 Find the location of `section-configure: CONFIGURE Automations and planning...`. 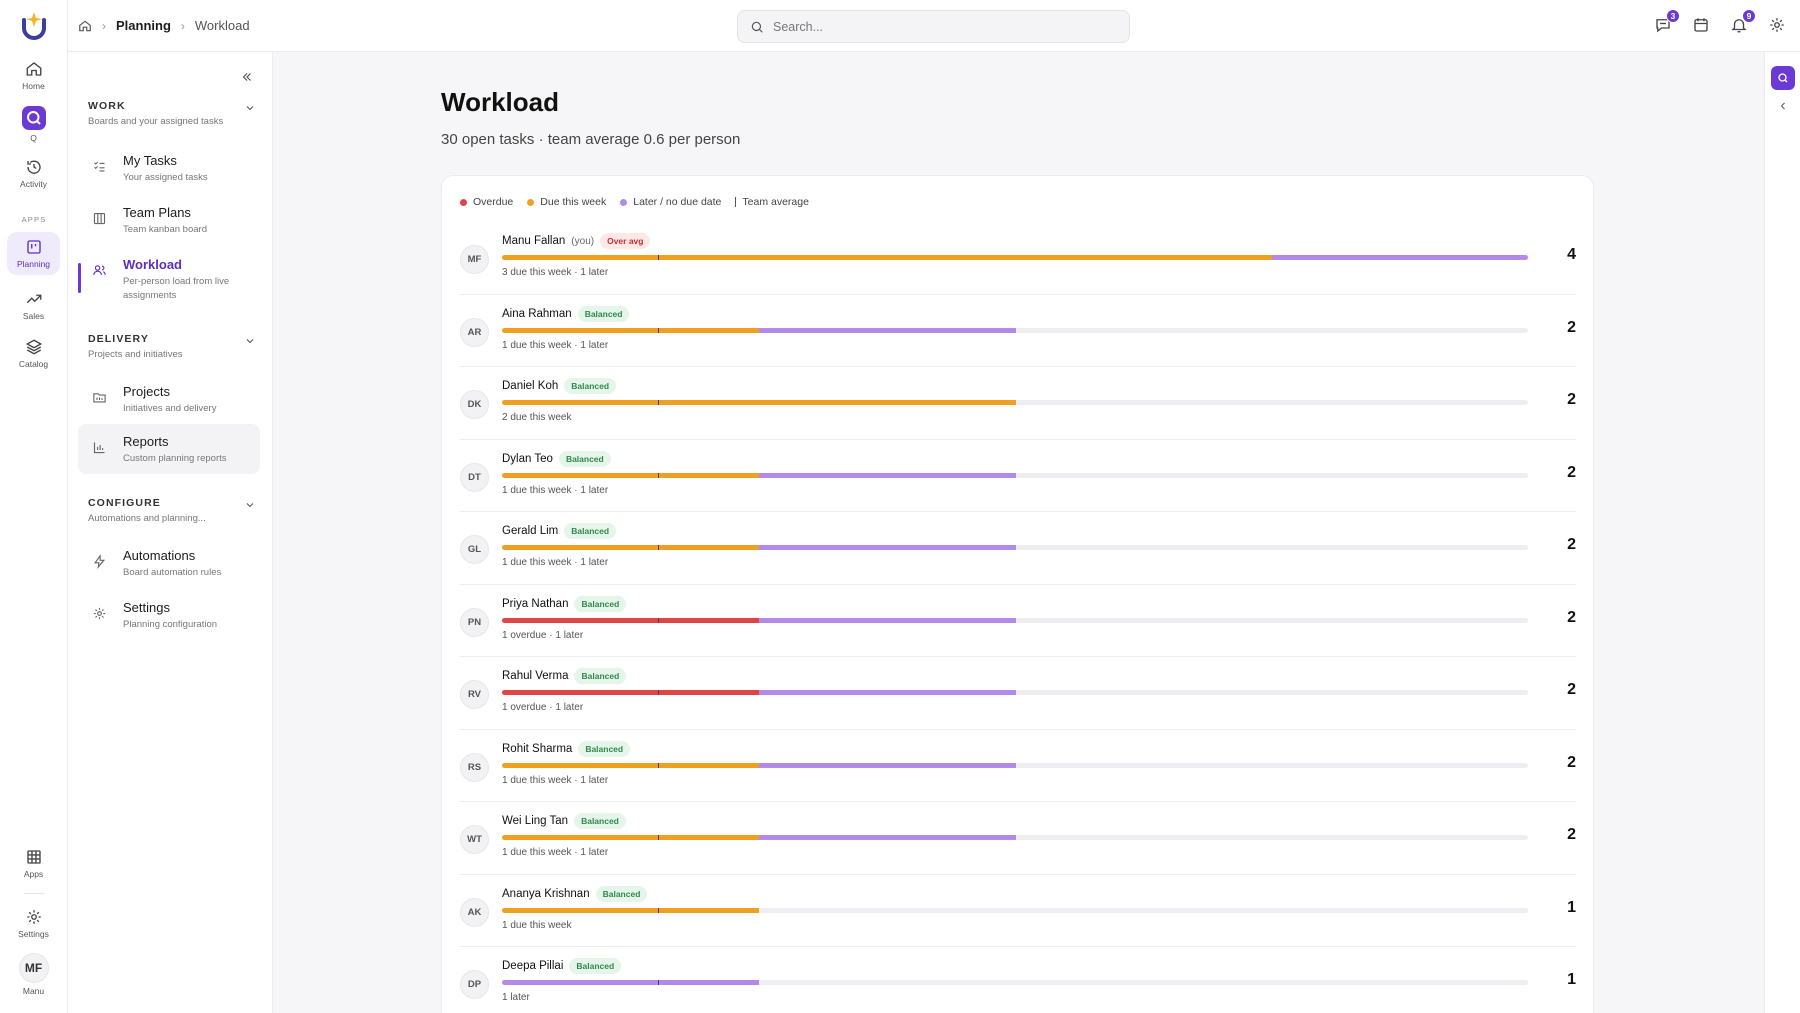

section-configure: CONFIGURE Automations and planning... is located at coordinates (172, 510).